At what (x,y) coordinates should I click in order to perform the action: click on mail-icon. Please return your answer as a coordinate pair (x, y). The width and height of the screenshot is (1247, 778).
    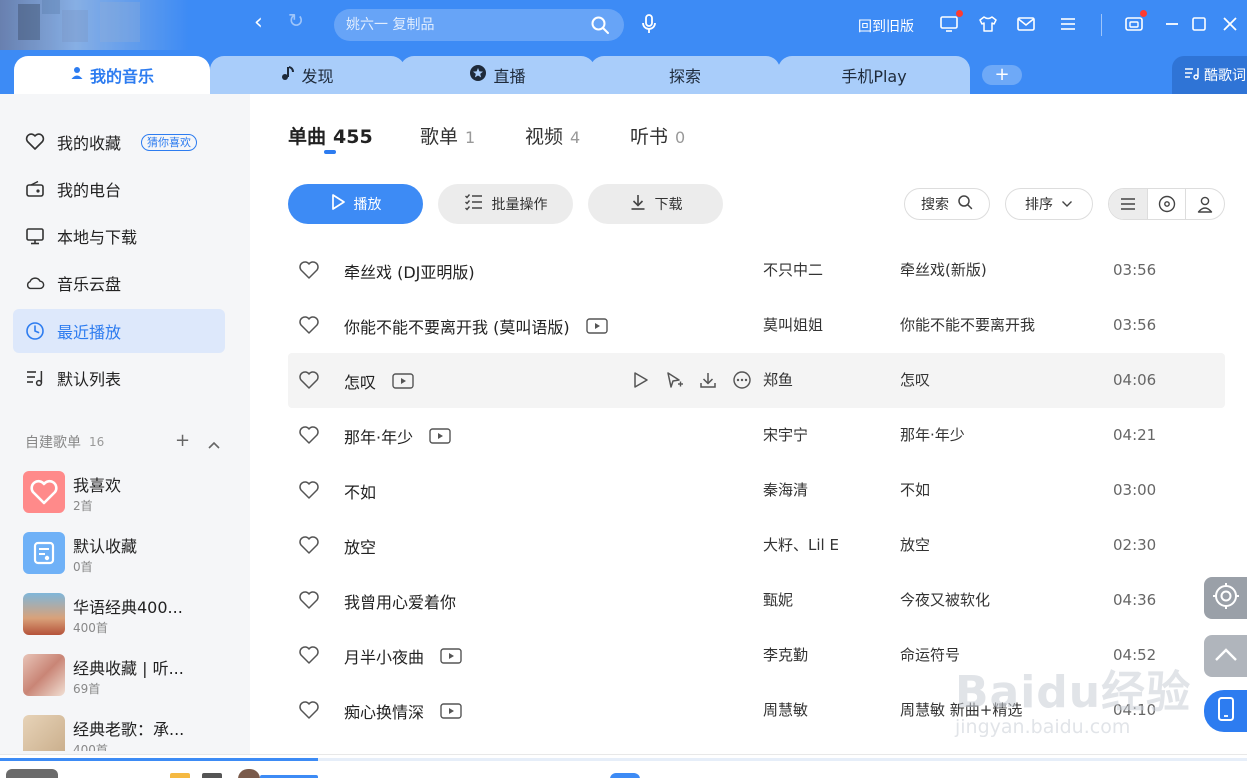
    Looking at the image, I should click on (1026, 24).